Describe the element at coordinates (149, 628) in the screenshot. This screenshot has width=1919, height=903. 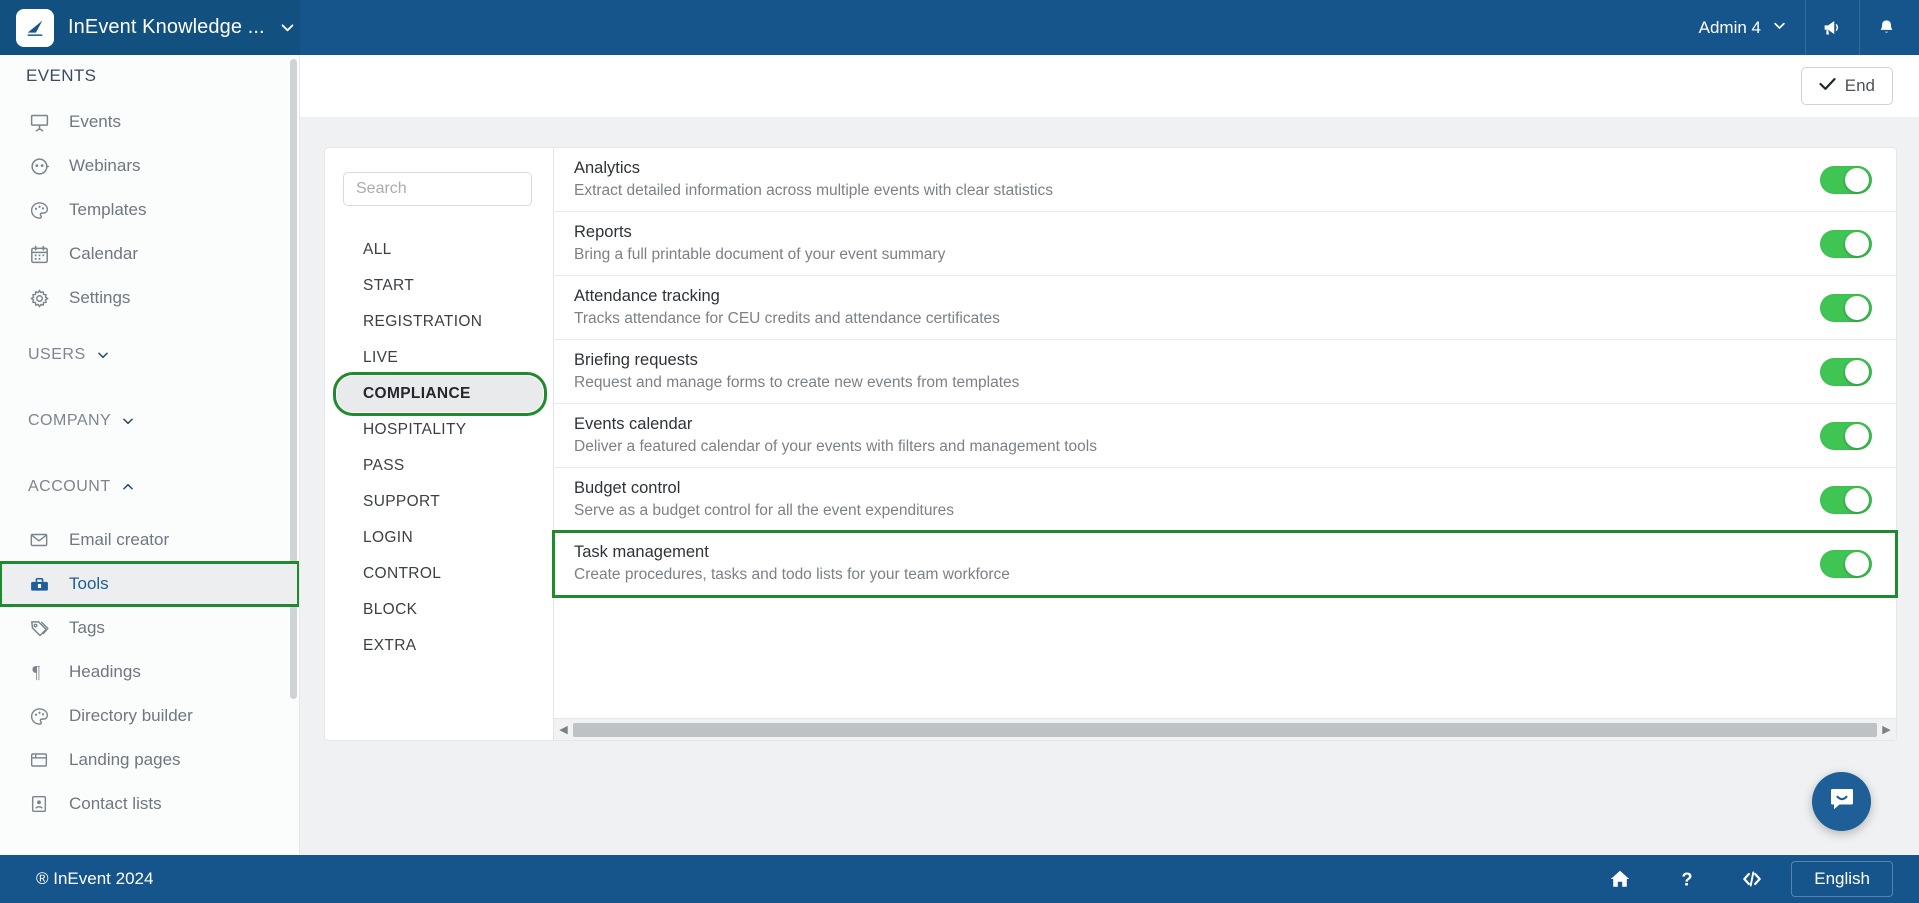
I see `sidebar-item-tags: Tags` at that location.